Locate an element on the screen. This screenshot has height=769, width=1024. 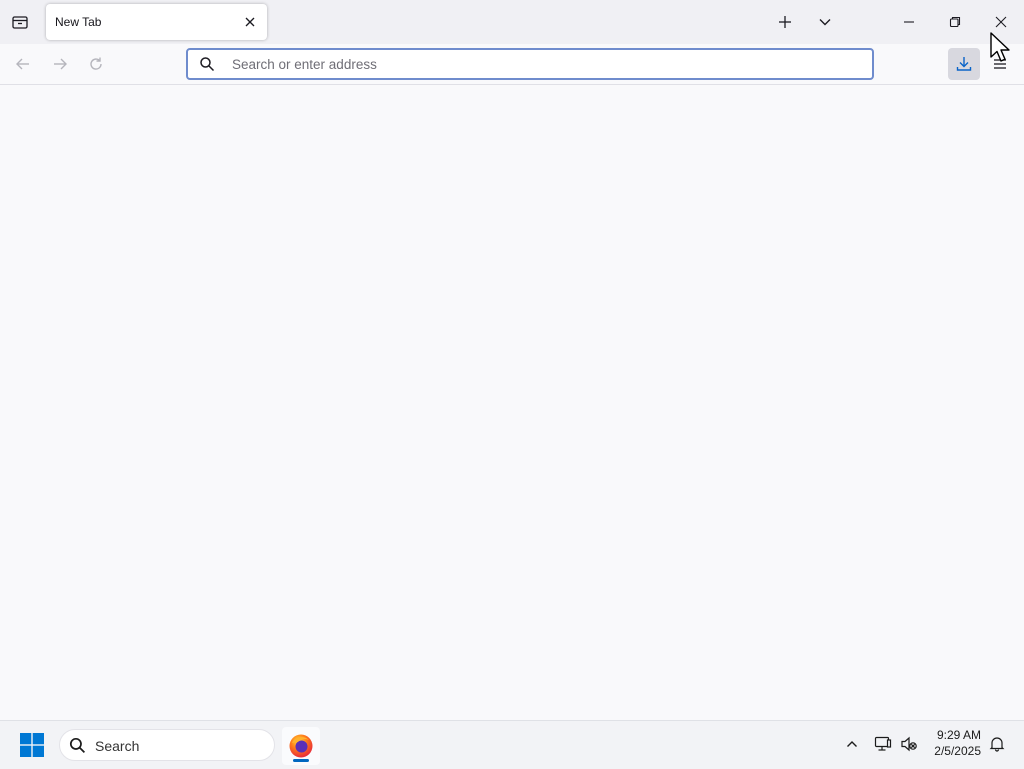
tab-title: New Tab is located at coordinates (78, 22).